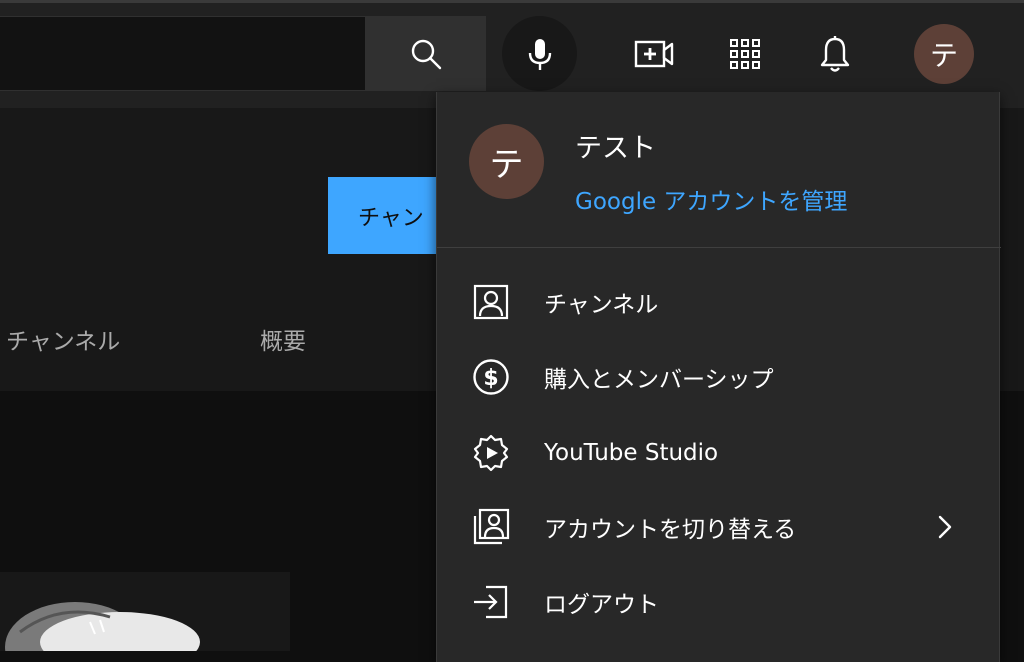  What do you see at coordinates (711, 199) in the screenshot?
I see `manage-google-account-link: Google アカウントを管理` at bounding box center [711, 199].